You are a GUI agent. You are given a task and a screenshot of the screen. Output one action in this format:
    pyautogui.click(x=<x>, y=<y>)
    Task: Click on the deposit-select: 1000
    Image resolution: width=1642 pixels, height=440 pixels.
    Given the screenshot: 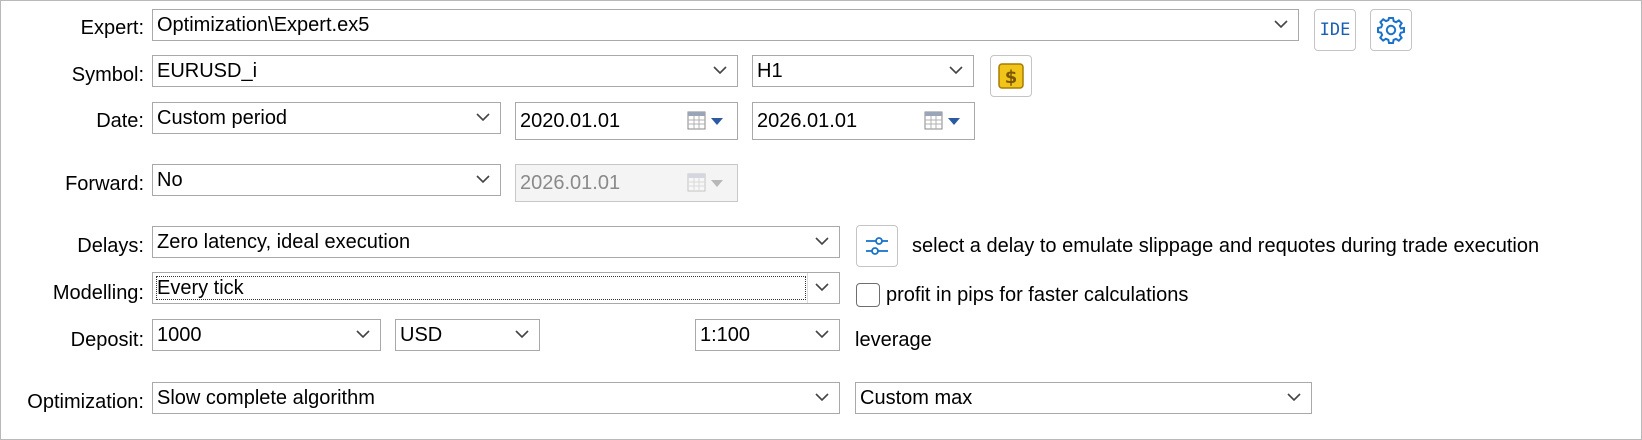 What is the action you would take?
    pyautogui.click(x=266, y=335)
    